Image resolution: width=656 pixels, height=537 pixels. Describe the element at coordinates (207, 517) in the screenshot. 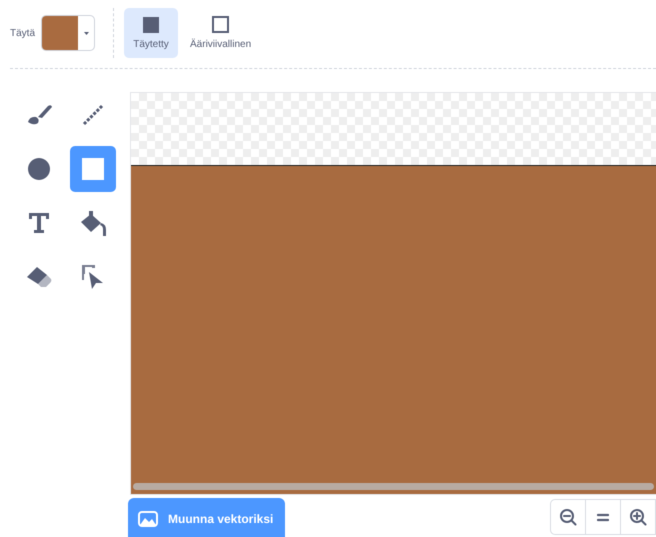

I see `convert-to-vector-button: Muunna vektoriksi` at that location.